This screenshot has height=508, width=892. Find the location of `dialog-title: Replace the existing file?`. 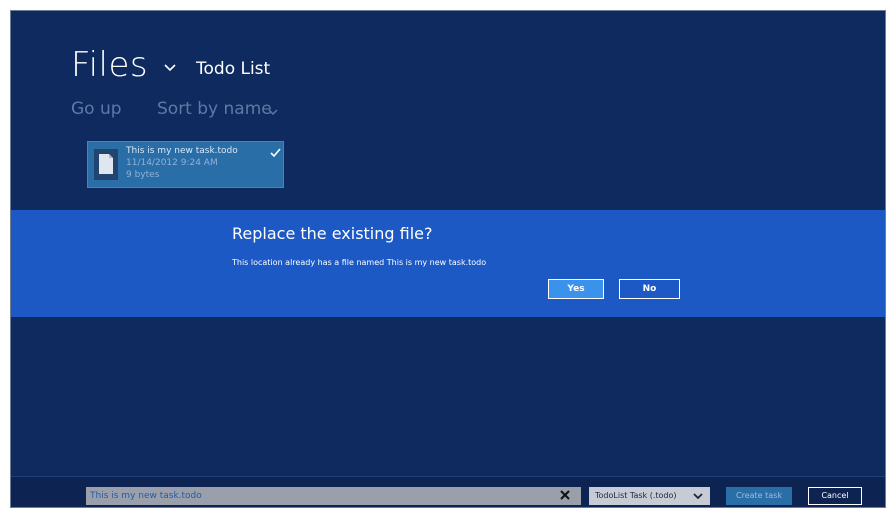

dialog-title: Replace the existing file? is located at coordinates (332, 233).